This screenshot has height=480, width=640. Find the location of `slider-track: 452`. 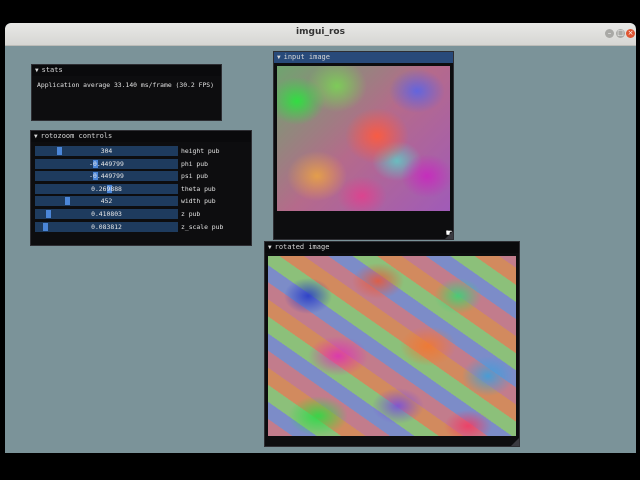

slider-track: 452 is located at coordinates (106, 201).